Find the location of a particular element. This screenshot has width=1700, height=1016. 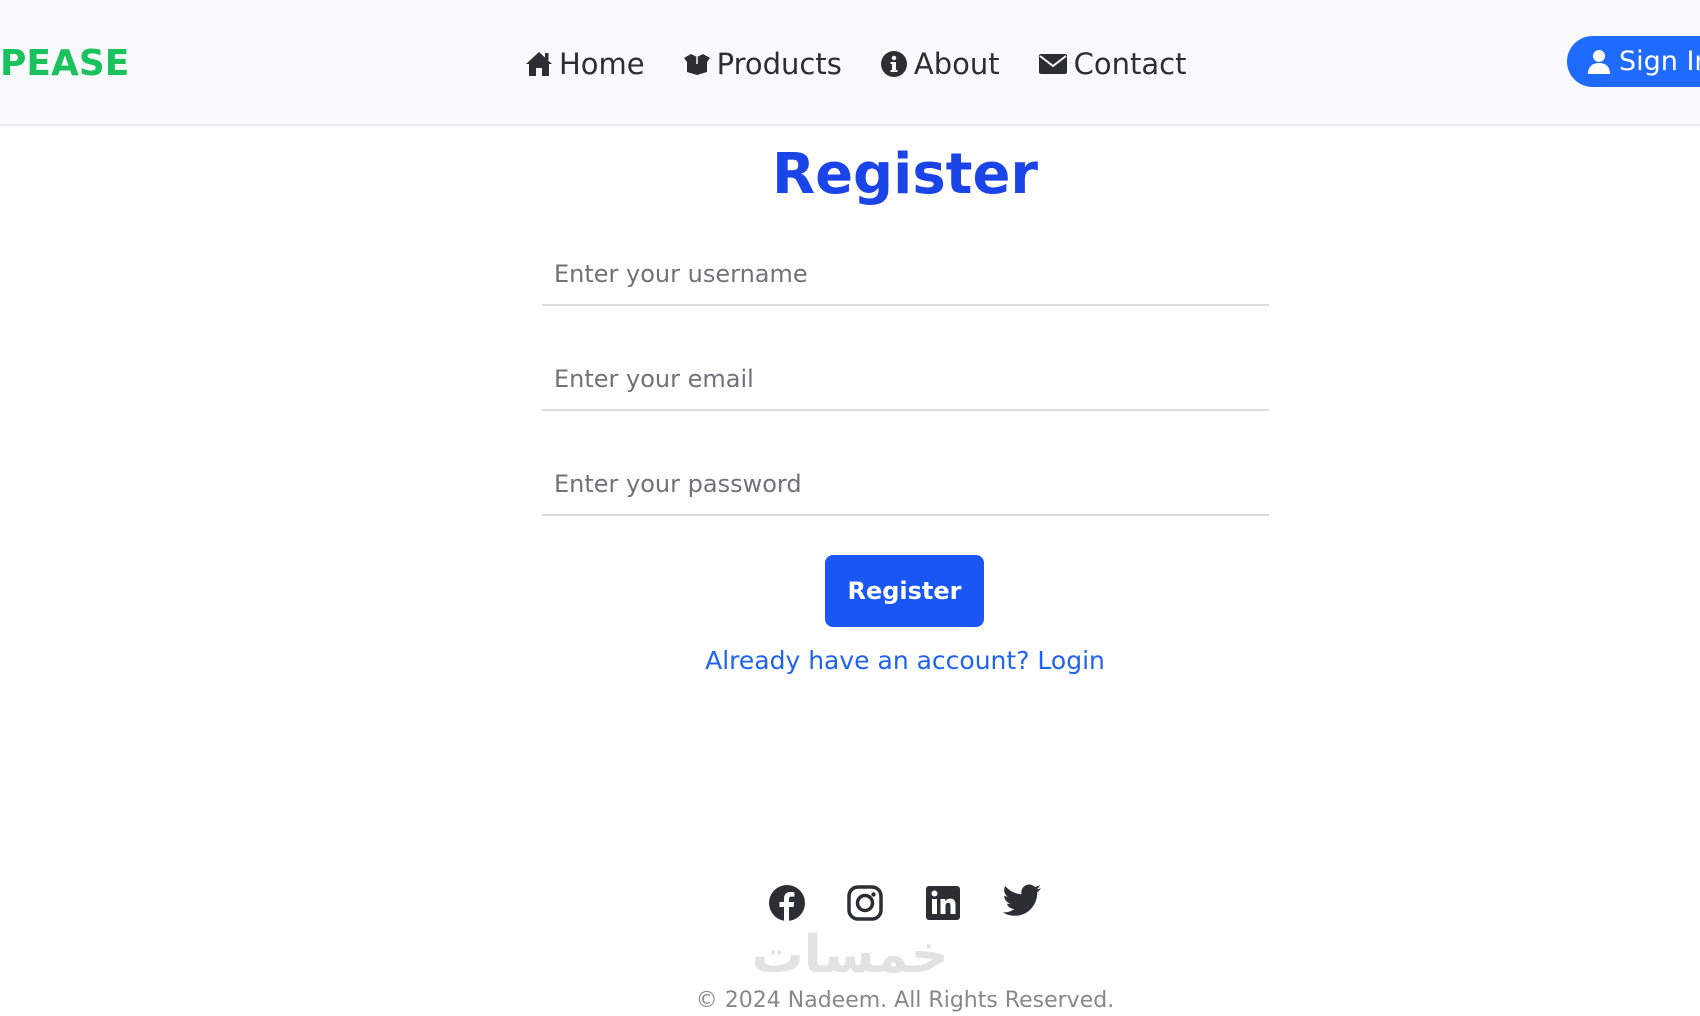

brand-logo: PEASE is located at coordinates (64, 64).